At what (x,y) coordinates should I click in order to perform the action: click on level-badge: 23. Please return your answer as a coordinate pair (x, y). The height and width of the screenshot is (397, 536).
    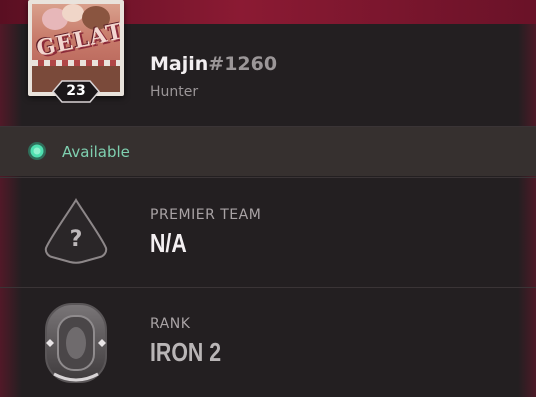
    Looking at the image, I should click on (76, 91).